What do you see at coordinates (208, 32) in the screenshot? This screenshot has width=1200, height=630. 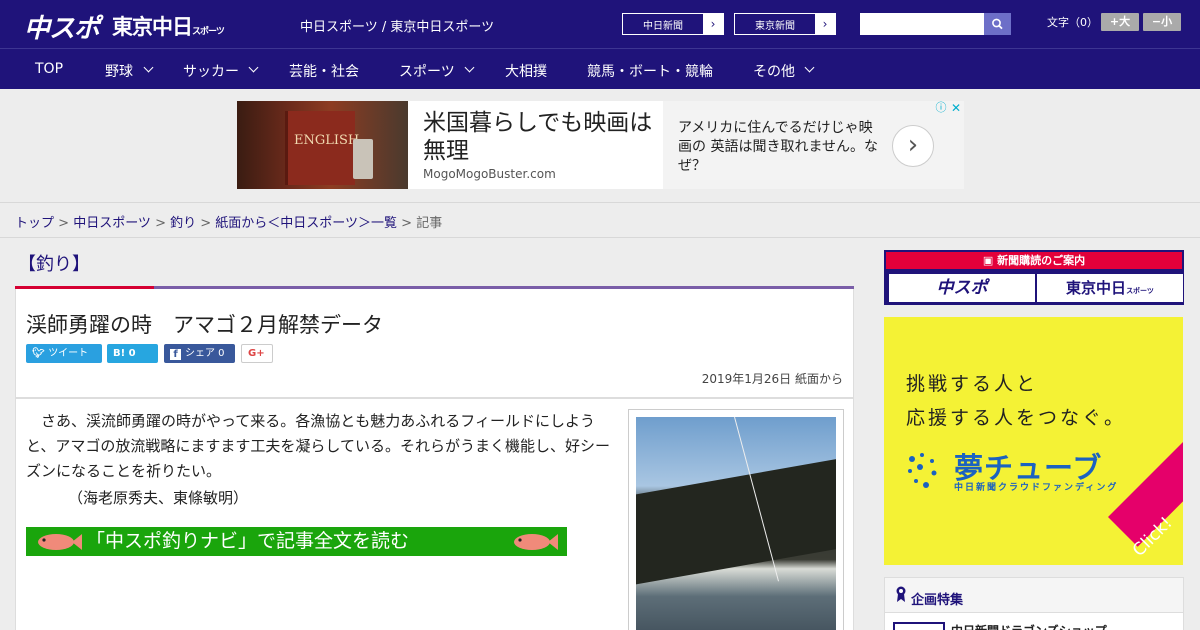 I see `tokyo-logo-small: スポーツ` at bounding box center [208, 32].